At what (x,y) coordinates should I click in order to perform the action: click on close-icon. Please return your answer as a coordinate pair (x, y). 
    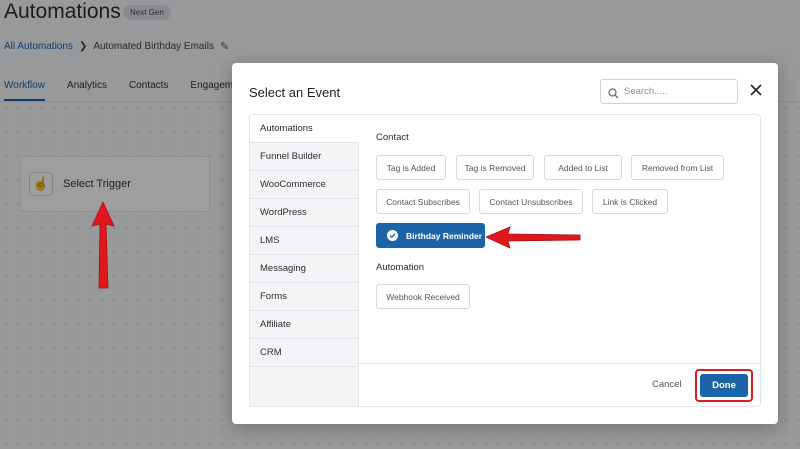
    Looking at the image, I should click on (756, 90).